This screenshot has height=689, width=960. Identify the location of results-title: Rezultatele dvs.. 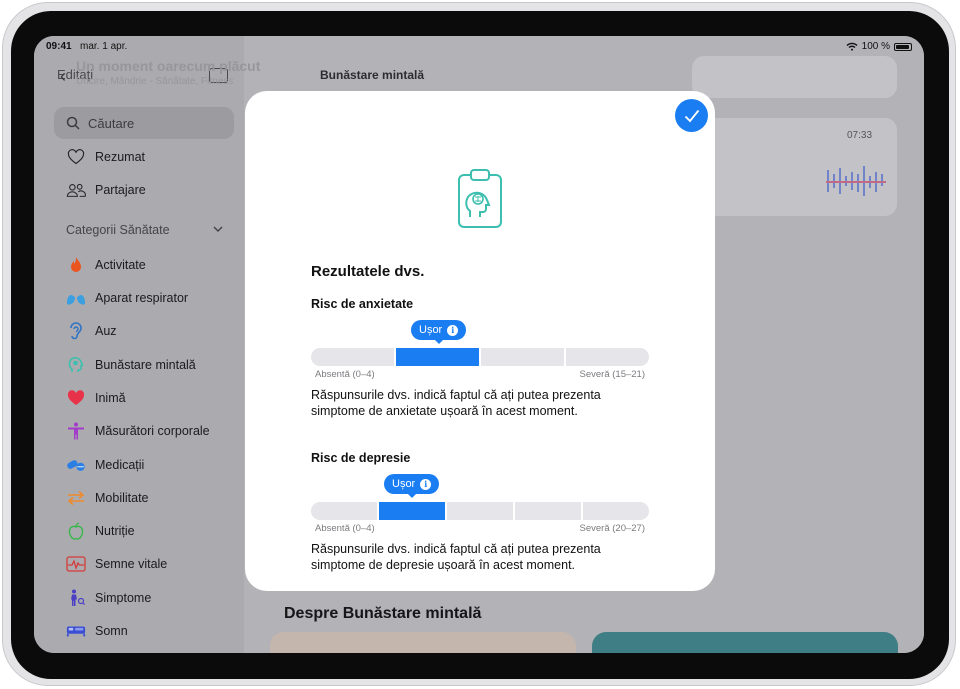
(368, 271).